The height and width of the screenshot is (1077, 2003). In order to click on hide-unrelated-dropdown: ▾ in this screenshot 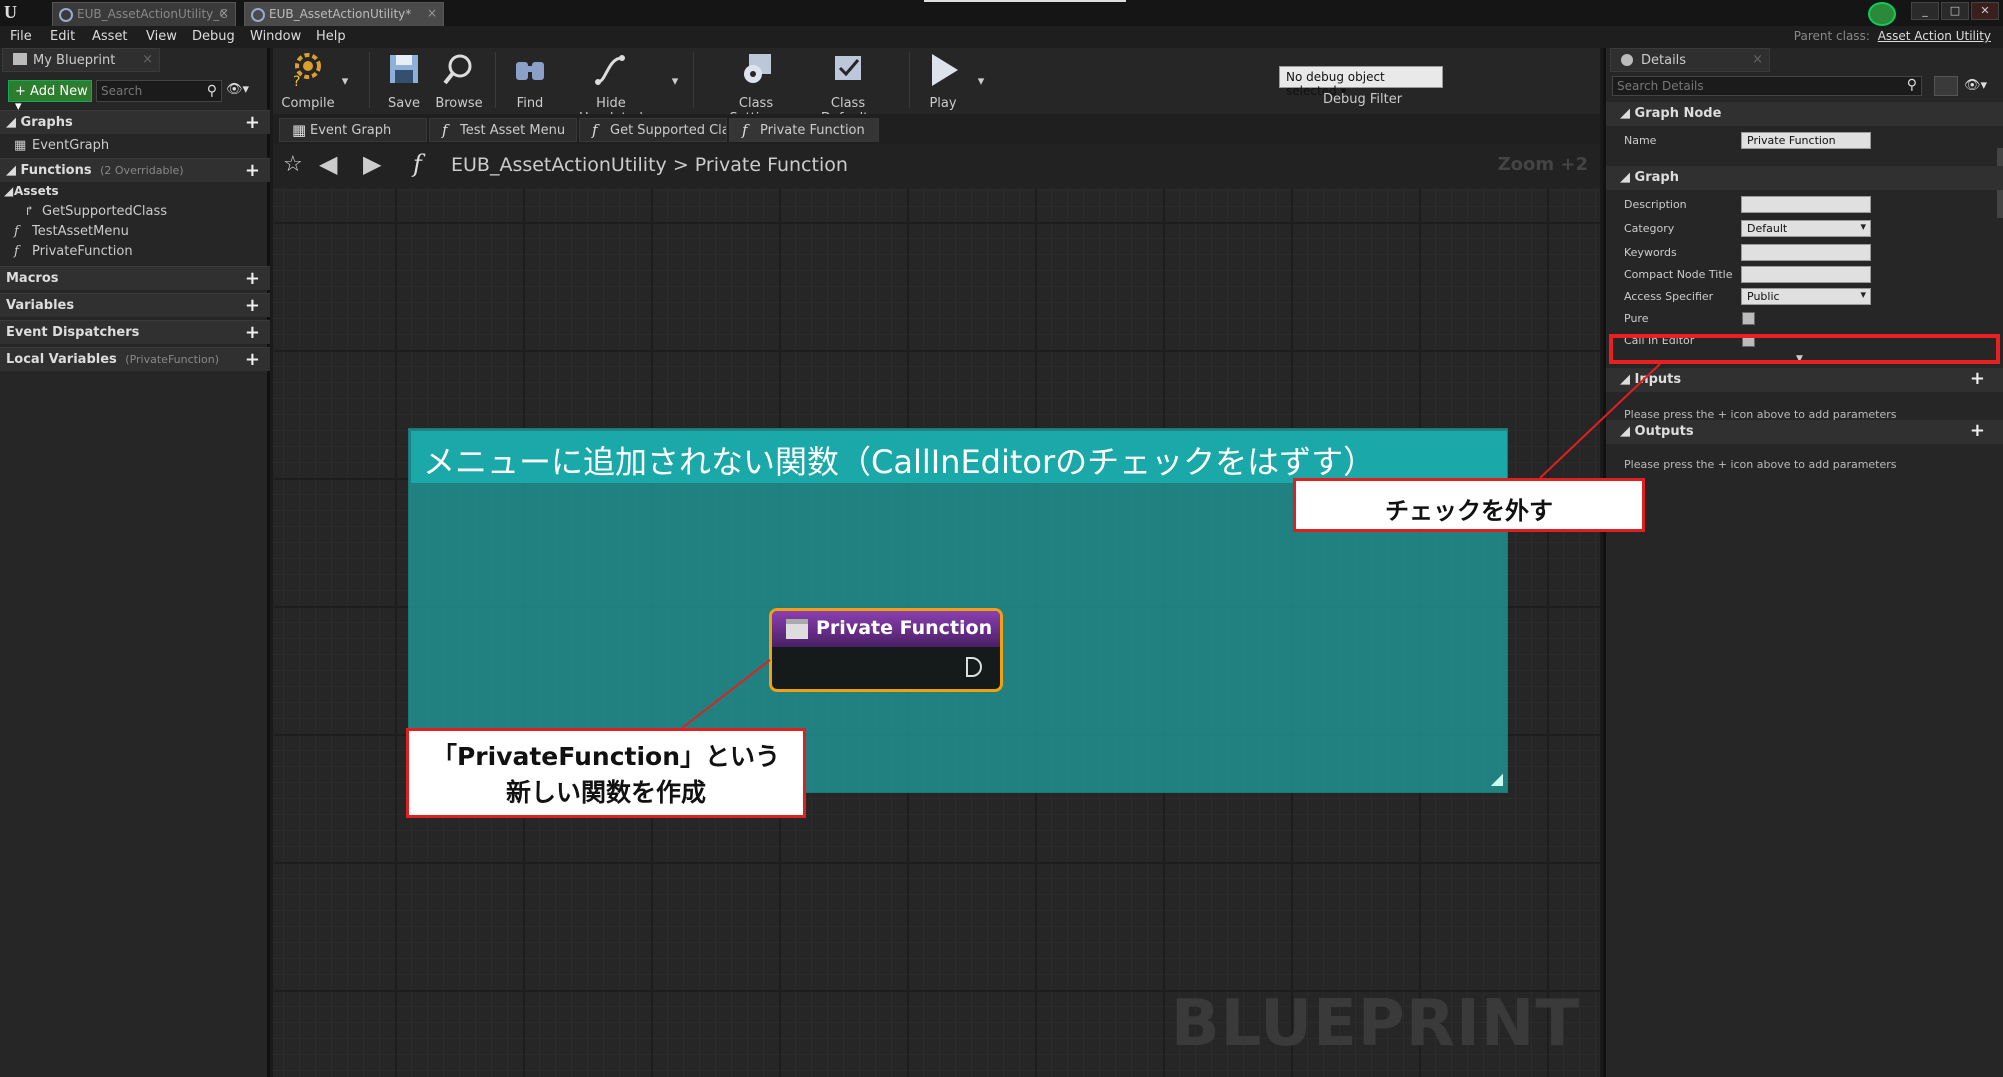, I will do `click(675, 81)`.